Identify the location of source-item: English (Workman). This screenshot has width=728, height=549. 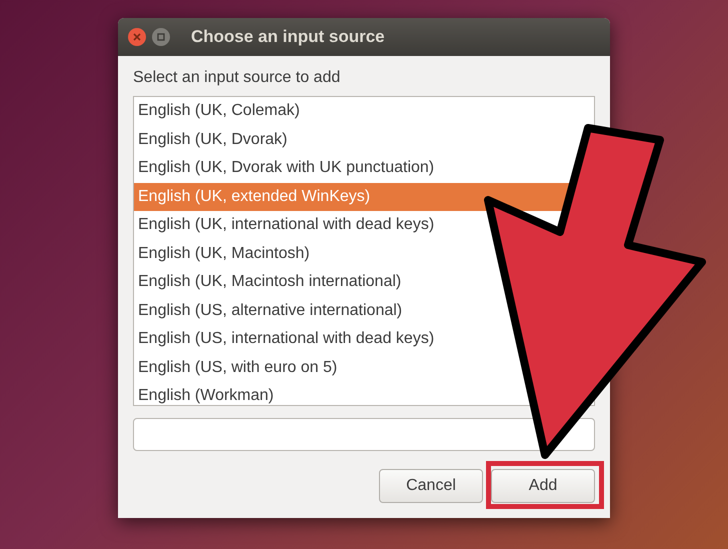
(206, 394).